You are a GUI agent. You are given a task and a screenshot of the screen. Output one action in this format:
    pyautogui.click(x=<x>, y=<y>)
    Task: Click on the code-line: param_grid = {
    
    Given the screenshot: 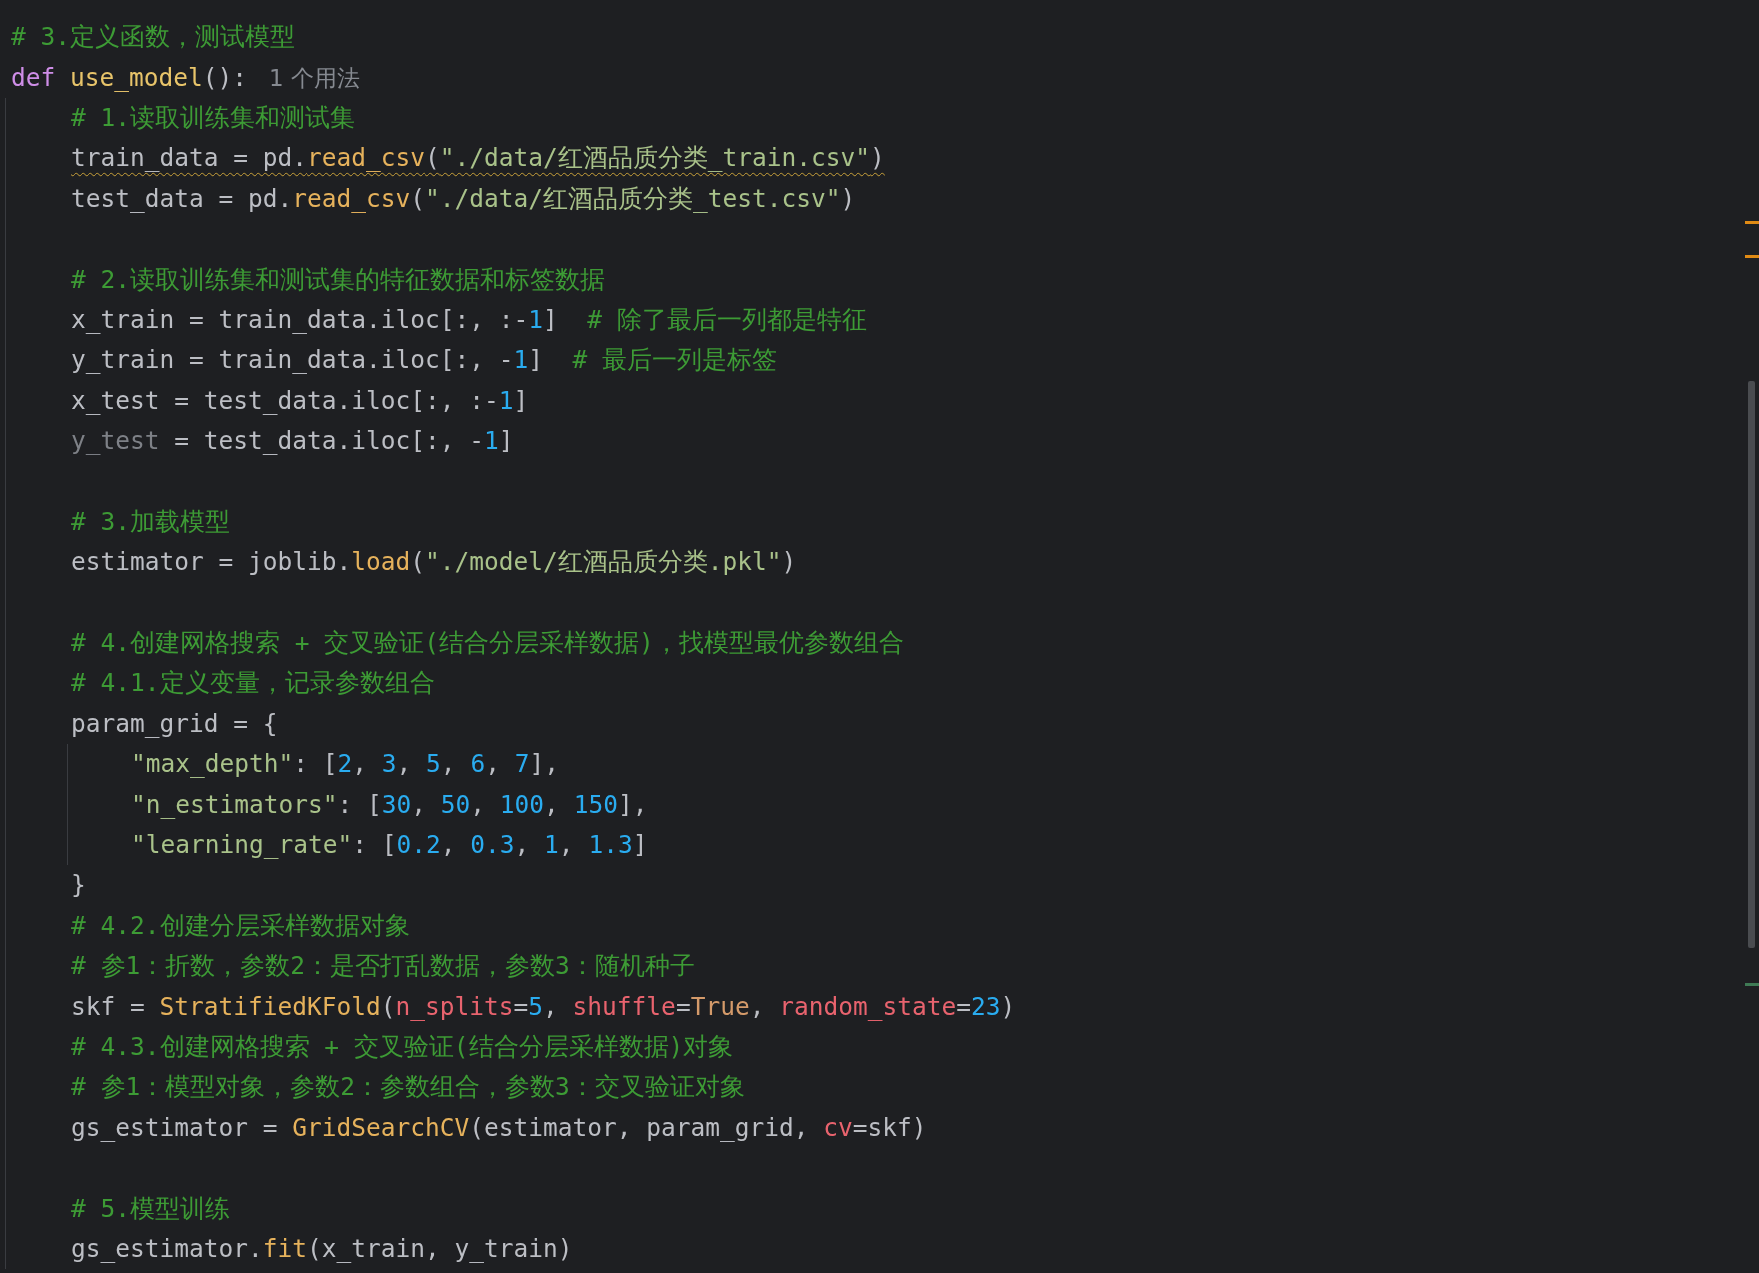 What is the action you would take?
    pyautogui.click(x=174, y=723)
    